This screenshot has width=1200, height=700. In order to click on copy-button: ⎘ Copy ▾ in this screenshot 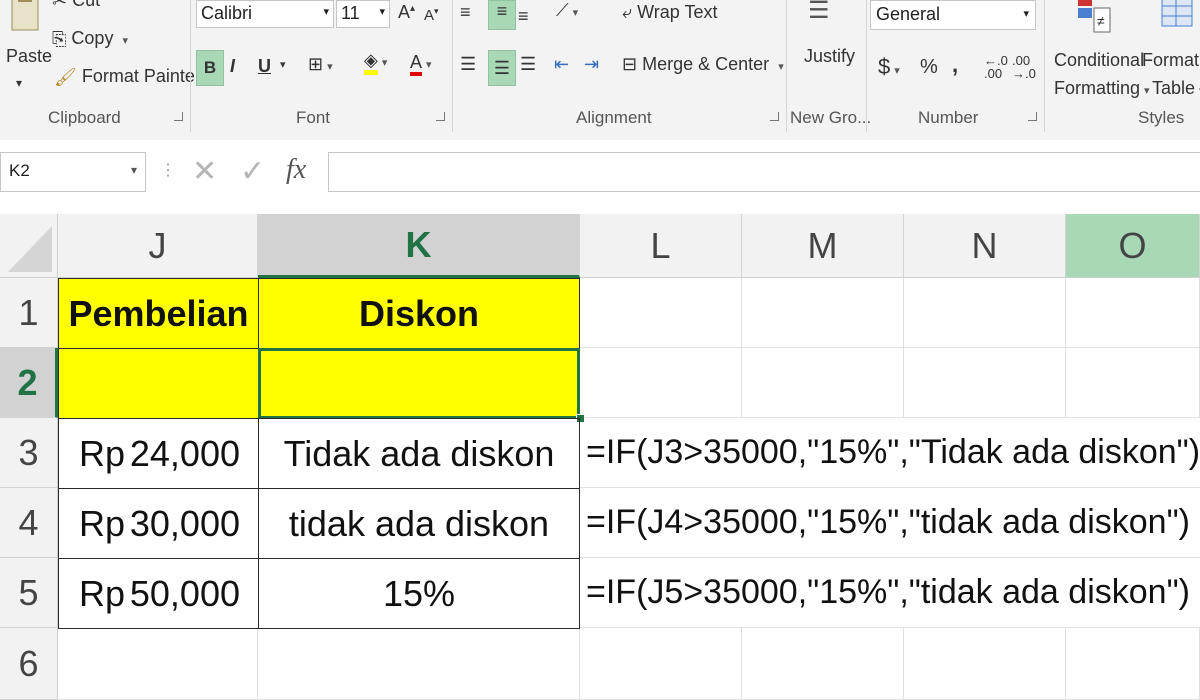, I will do `click(90, 39)`.